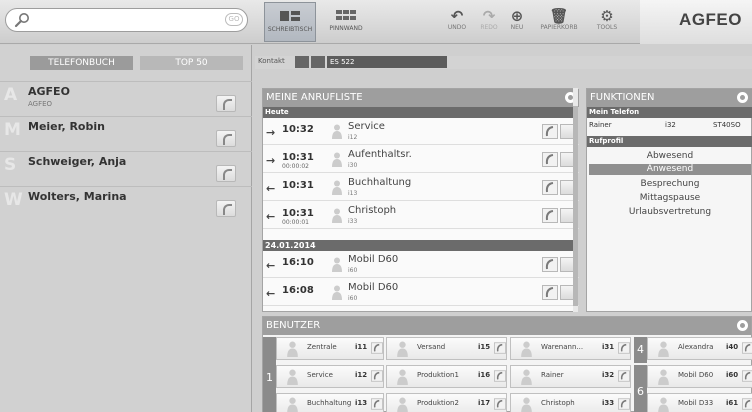 Image resolution: width=752 pixels, height=412 pixels. Describe the element at coordinates (318, 62) in the screenshot. I see `headset-icon` at that location.